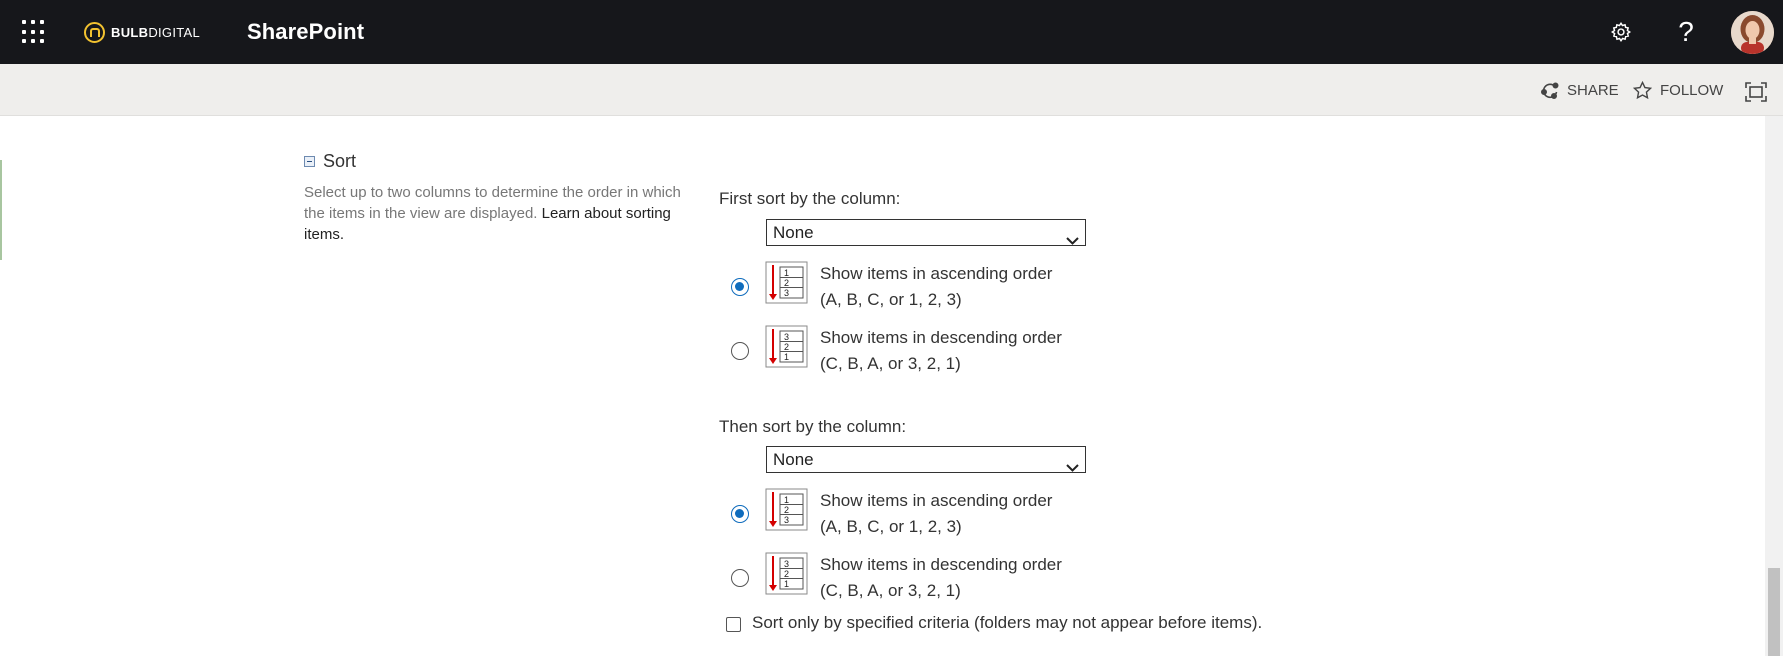  I want to click on share-button: SHARE, so click(1579, 90).